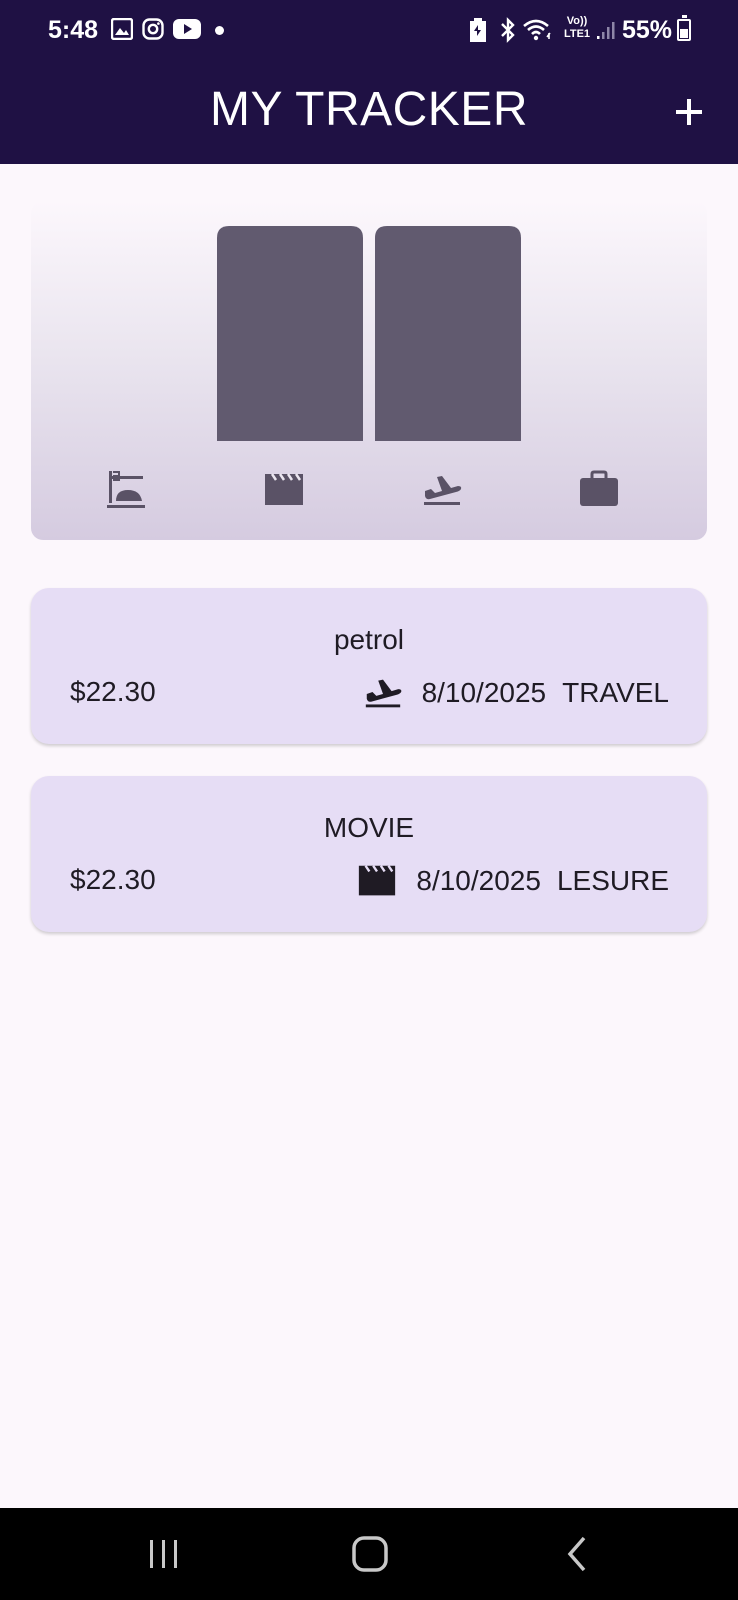  I want to click on expense-item: petrol $22.30 8/10/2025 TRAVEL, so click(369, 666).